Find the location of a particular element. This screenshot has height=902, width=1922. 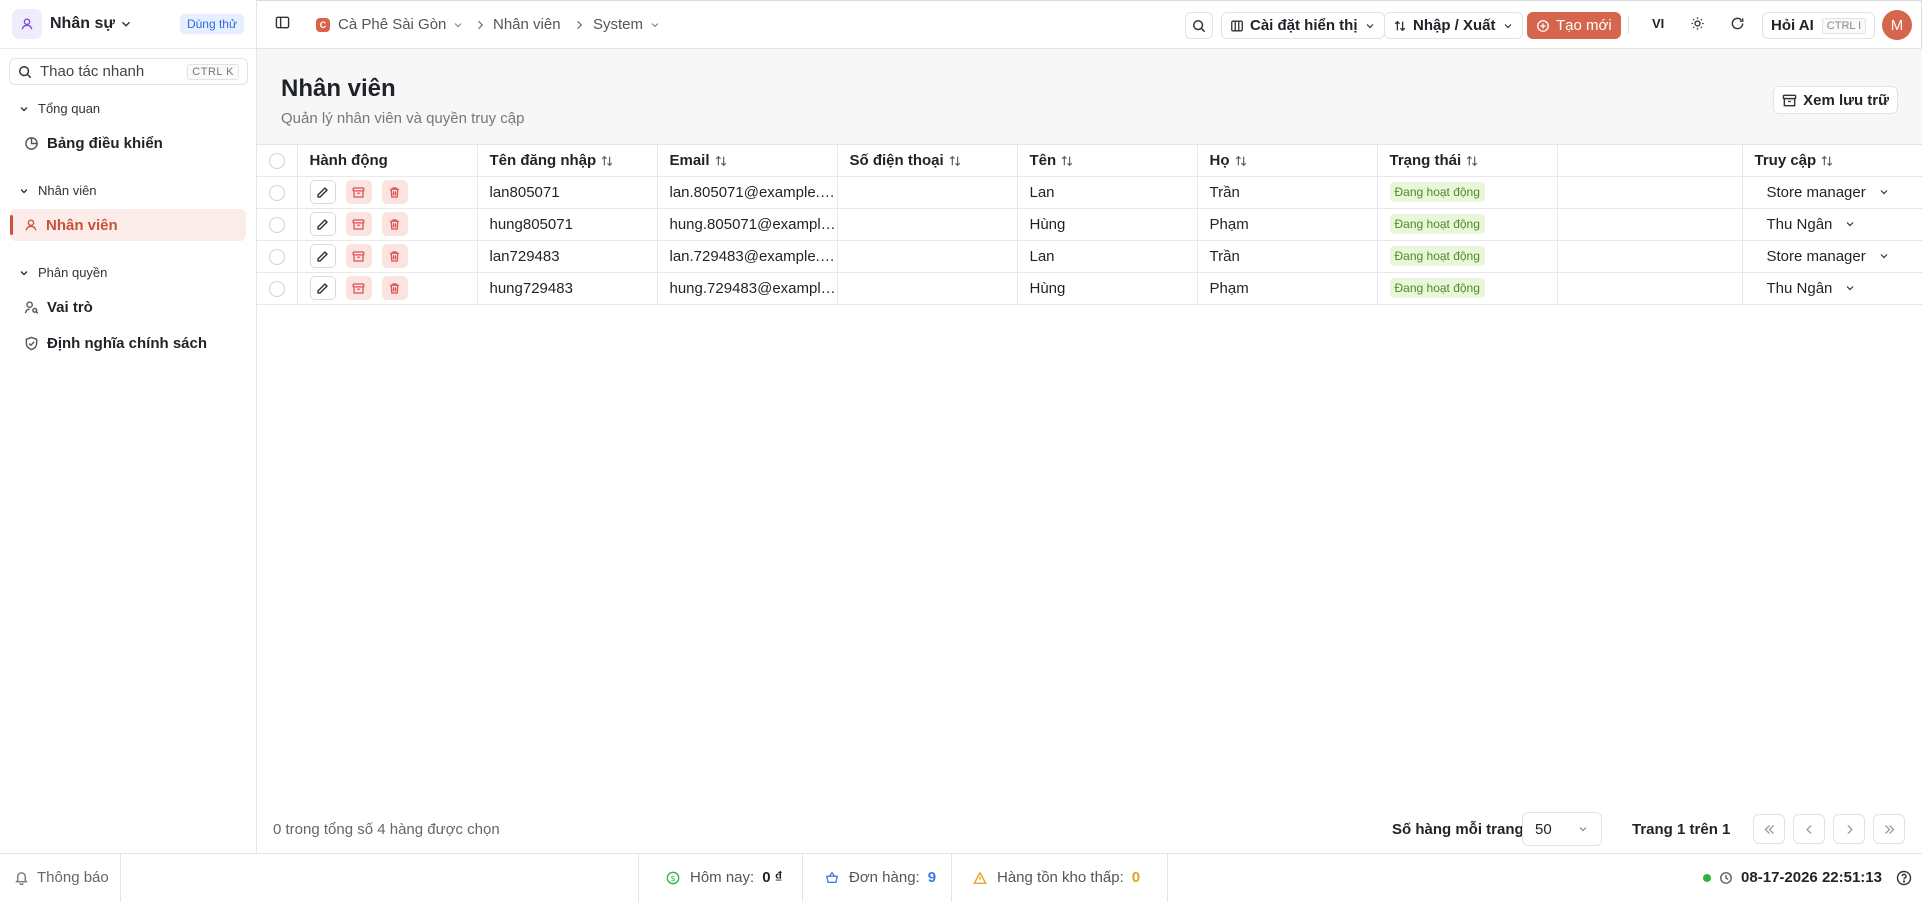

nav-group-label: Tổng quan is located at coordinates (69, 108).